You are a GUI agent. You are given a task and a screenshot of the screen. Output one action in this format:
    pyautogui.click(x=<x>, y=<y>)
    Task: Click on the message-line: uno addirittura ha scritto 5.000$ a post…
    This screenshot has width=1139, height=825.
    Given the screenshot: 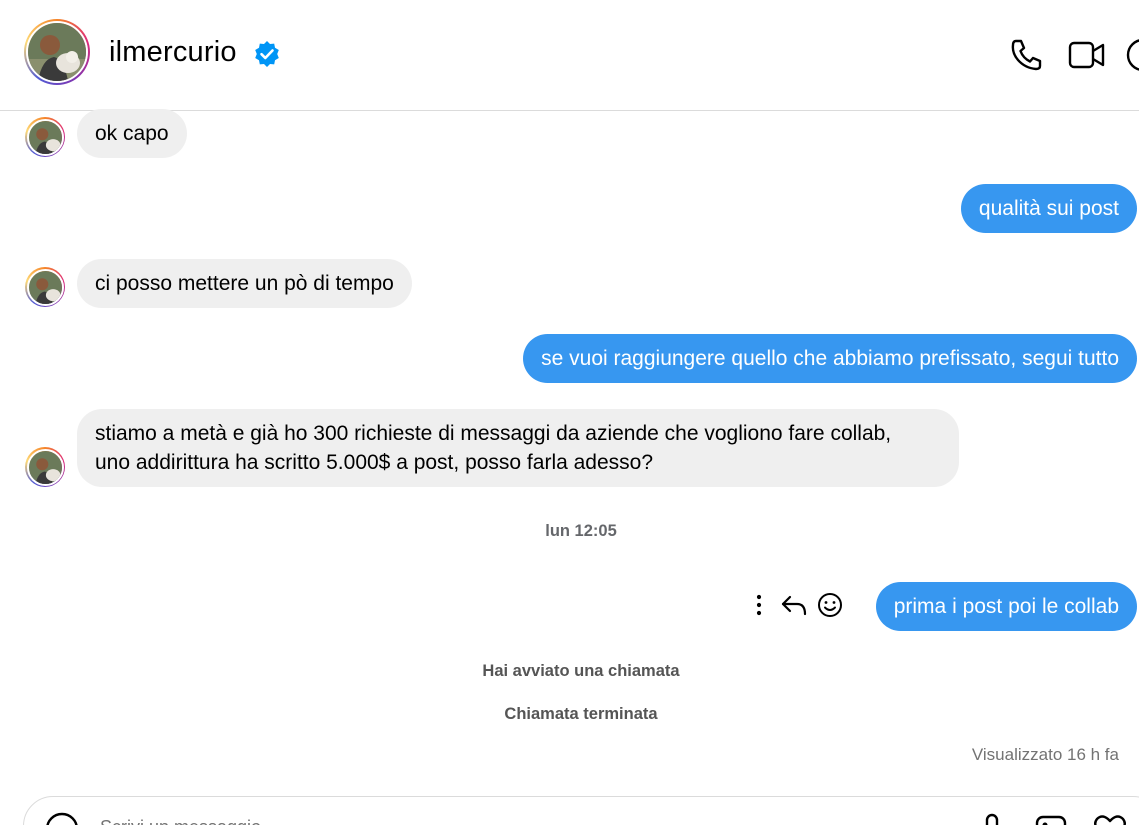 What is the action you would take?
    pyautogui.click(x=374, y=462)
    